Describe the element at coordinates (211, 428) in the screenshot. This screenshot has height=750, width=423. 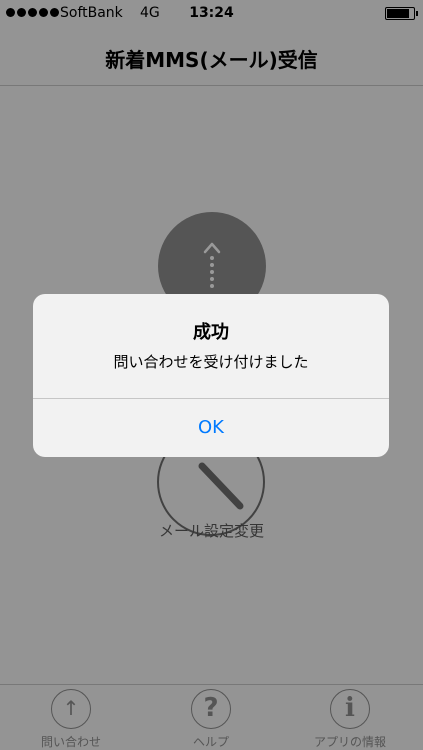
I see `alert-ok-button: OK` at that location.